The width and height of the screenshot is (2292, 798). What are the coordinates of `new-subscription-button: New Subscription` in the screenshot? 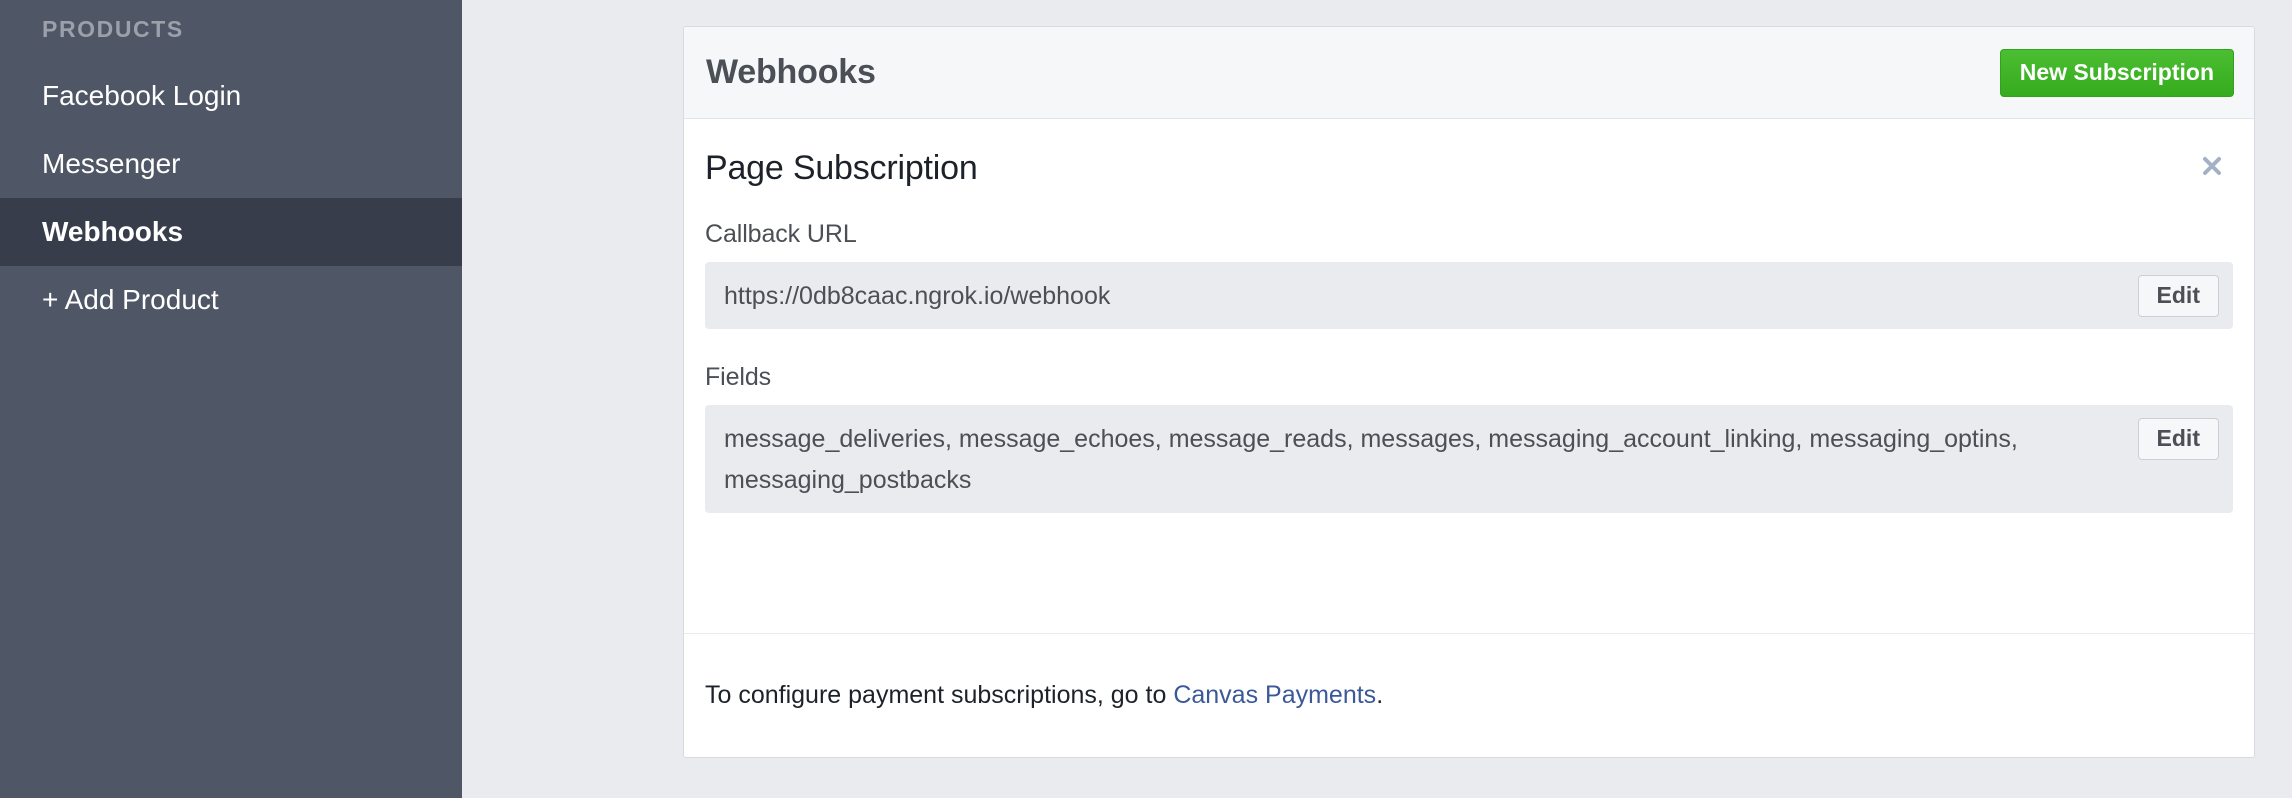 It's located at (2116, 72).